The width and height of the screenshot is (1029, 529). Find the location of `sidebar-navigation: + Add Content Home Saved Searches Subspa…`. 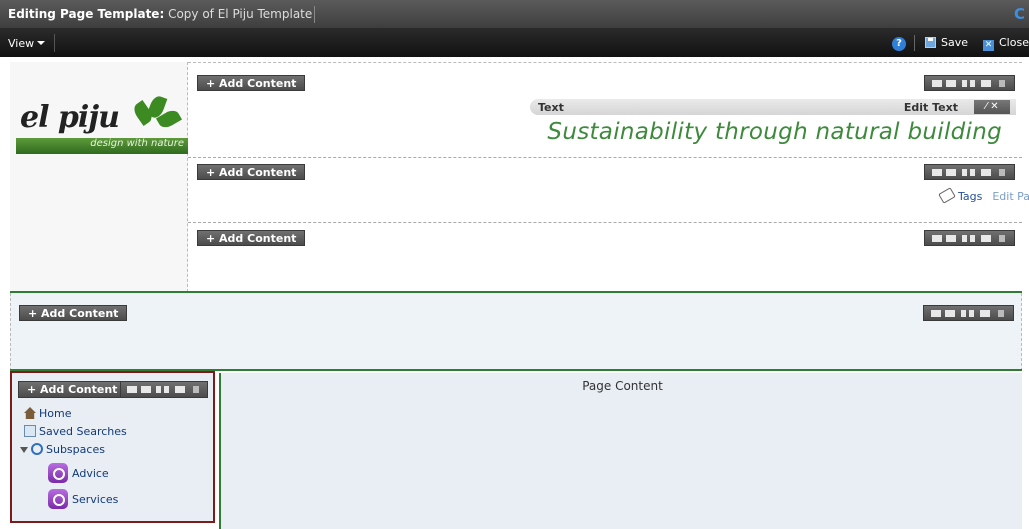

sidebar-navigation: + Add Content Home Saved Searches Subspa… is located at coordinates (112, 447).